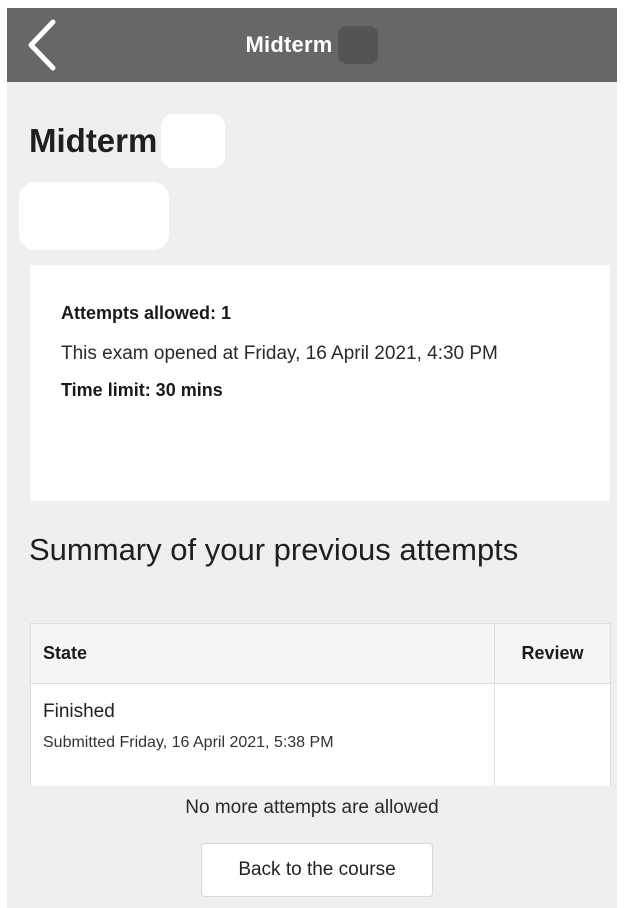 The image size is (624, 908). I want to click on page-title-row: Midterm, so click(127, 141).